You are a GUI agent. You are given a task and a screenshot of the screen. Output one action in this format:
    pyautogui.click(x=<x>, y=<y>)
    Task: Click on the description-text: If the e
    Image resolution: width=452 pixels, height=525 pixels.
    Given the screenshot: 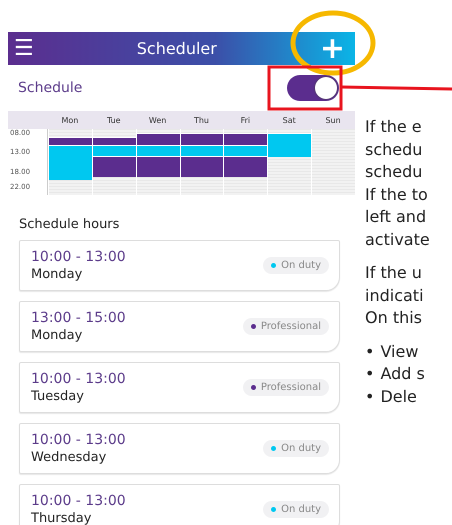 What is the action you would take?
    pyautogui.click(x=394, y=127)
    